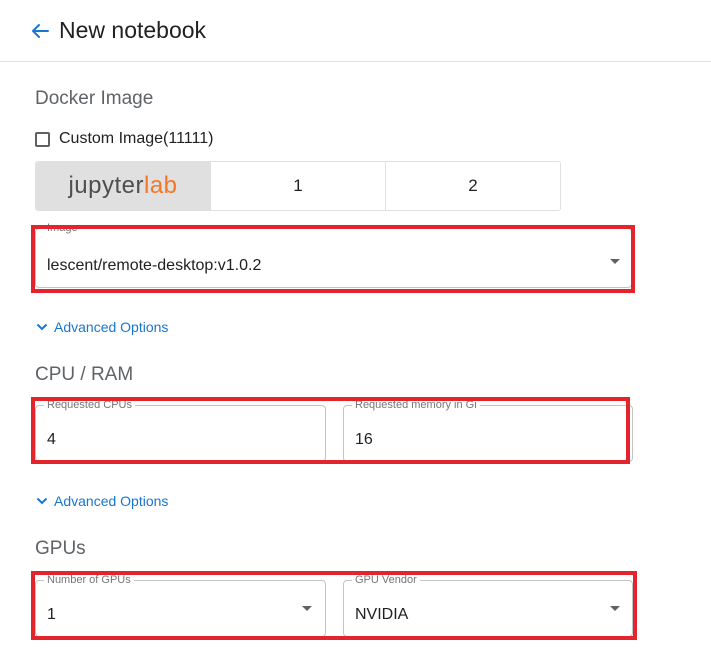 This screenshot has height=655, width=711. I want to click on advanced-options-link-docker: Advanced Options, so click(102, 327).